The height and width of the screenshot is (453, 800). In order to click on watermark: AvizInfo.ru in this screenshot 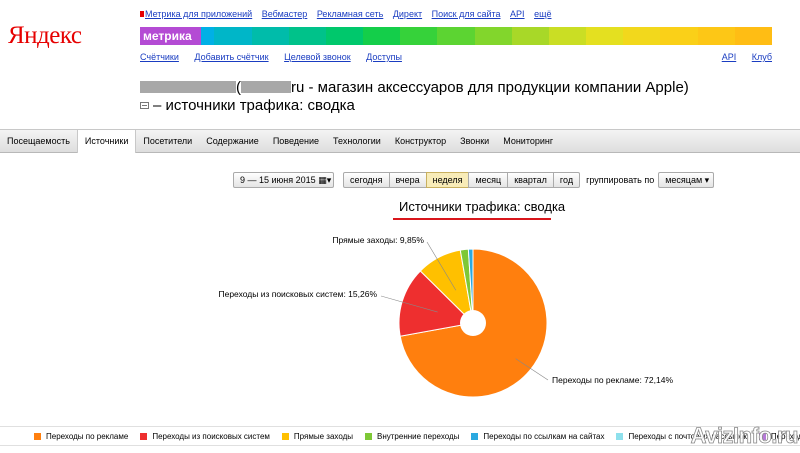, I will do `click(744, 436)`.